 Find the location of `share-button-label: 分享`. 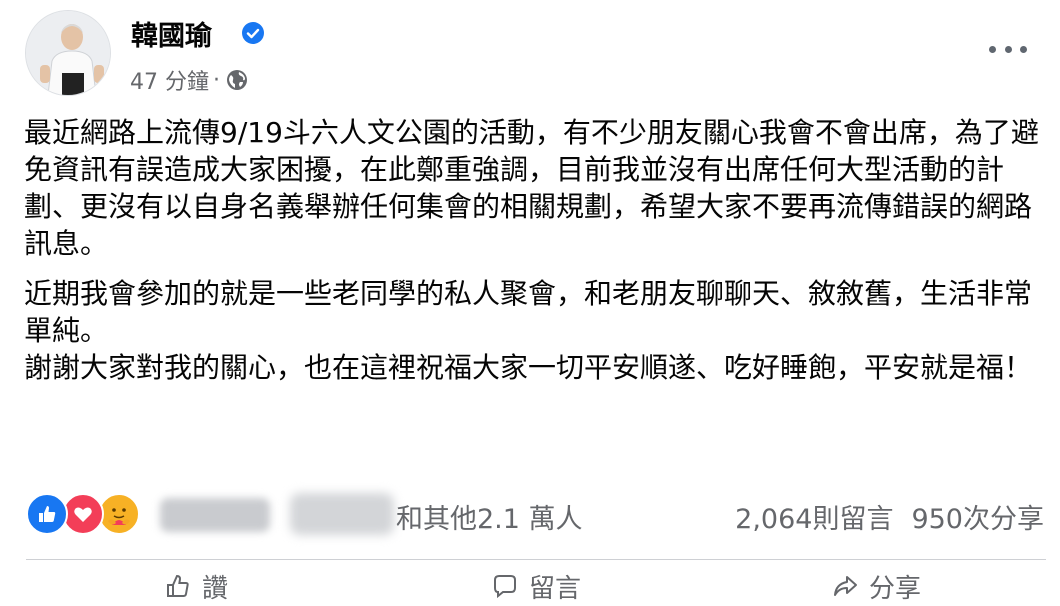

share-button-label: 分享 is located at coordinates (894, 588).